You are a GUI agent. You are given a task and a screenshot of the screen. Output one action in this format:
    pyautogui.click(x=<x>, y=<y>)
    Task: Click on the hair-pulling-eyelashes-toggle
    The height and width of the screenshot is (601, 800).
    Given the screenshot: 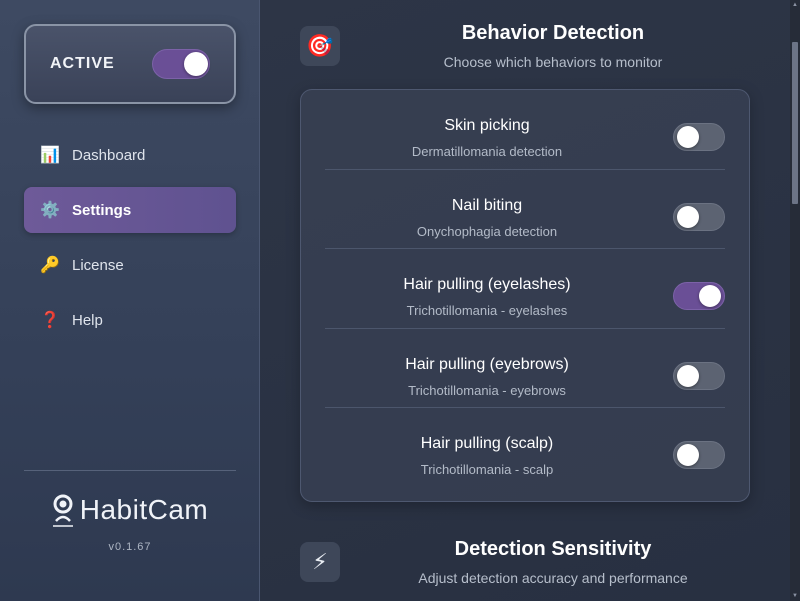 What is the action you would take?
    pyautogui.click(x=699, y=296)
    